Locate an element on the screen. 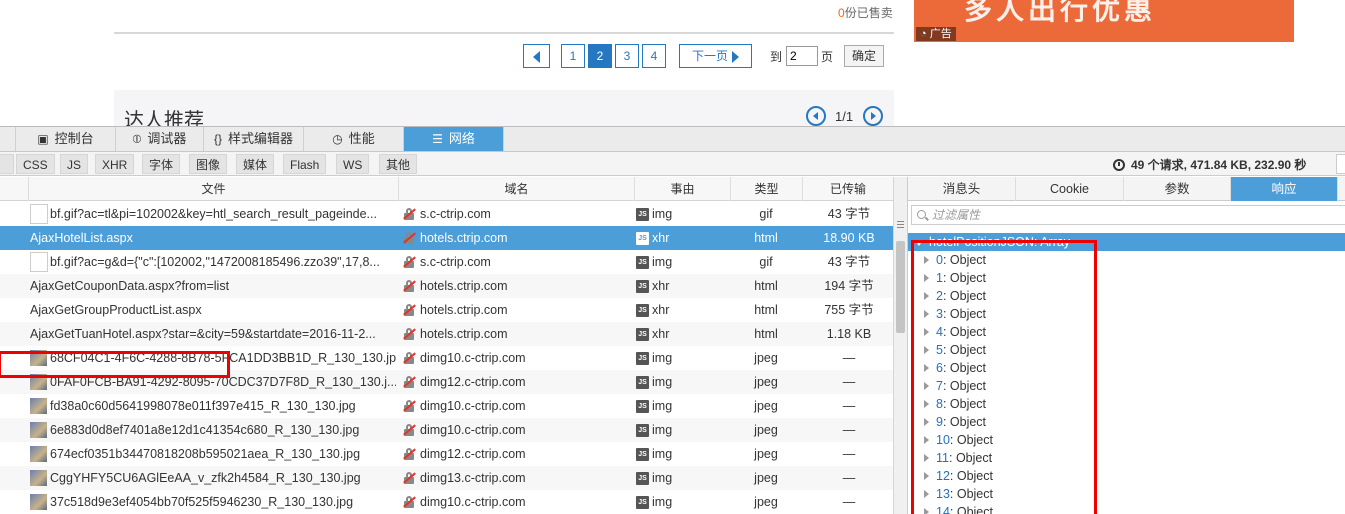 The width and height of the screenshot is (1345, 514). confirm-button: 确定 is located at coordinates (864, 56).